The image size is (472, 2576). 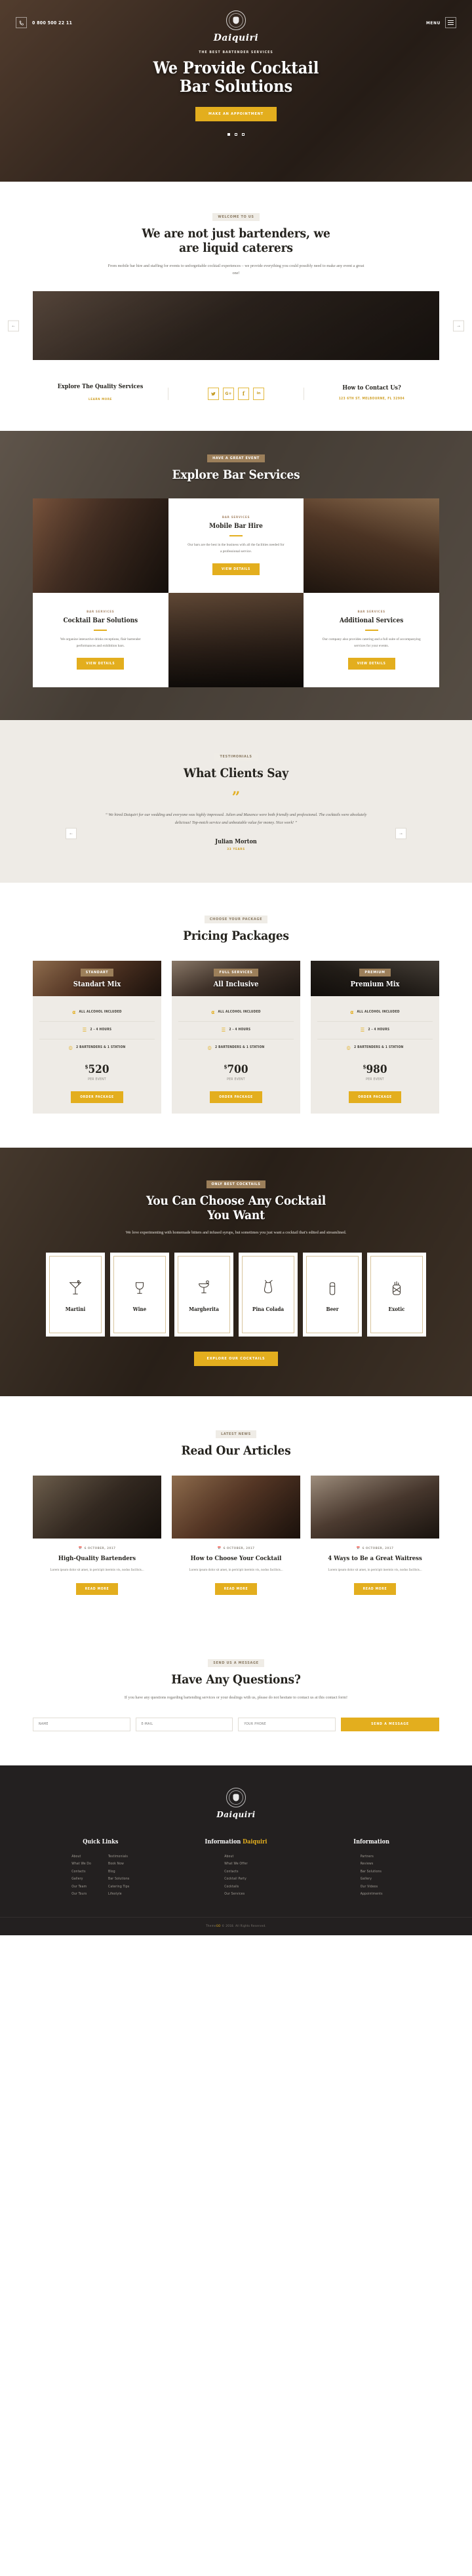 What do you see at coordinates (371, 663) in the screenshot?
I see `service-view-details-3: VIEW DETAILS` at bounding box center [371, 663].